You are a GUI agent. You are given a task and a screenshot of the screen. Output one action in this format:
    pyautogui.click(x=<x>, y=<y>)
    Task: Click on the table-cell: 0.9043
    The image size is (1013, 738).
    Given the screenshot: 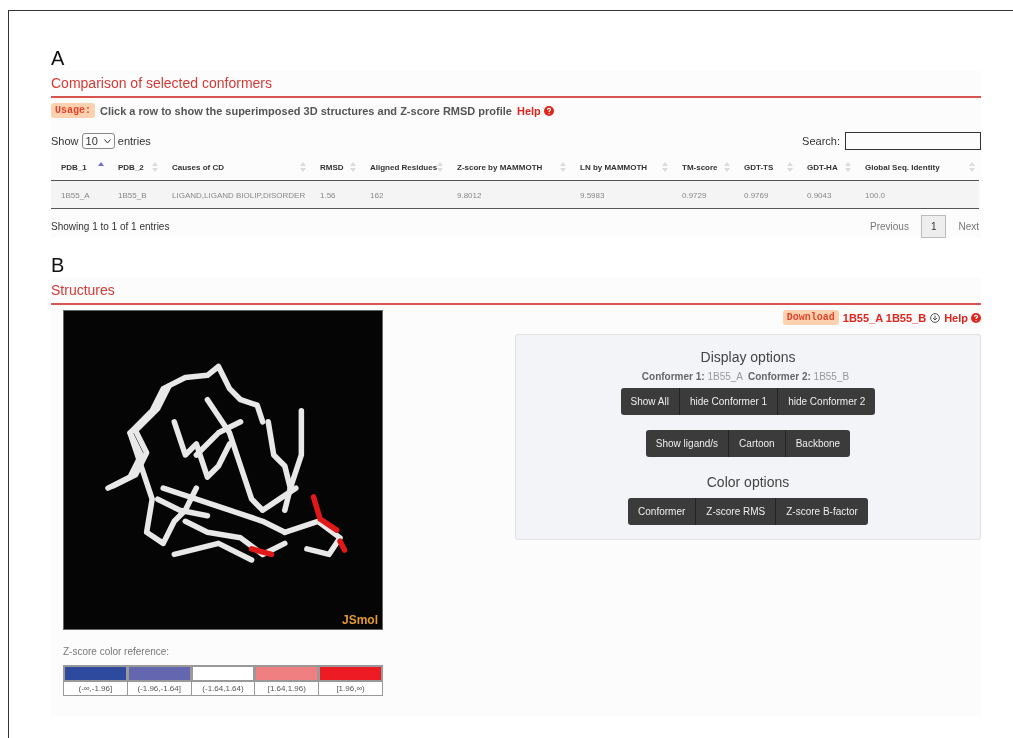 What is the action you would take?
    pyautogui.click(x=826, y=194)
    